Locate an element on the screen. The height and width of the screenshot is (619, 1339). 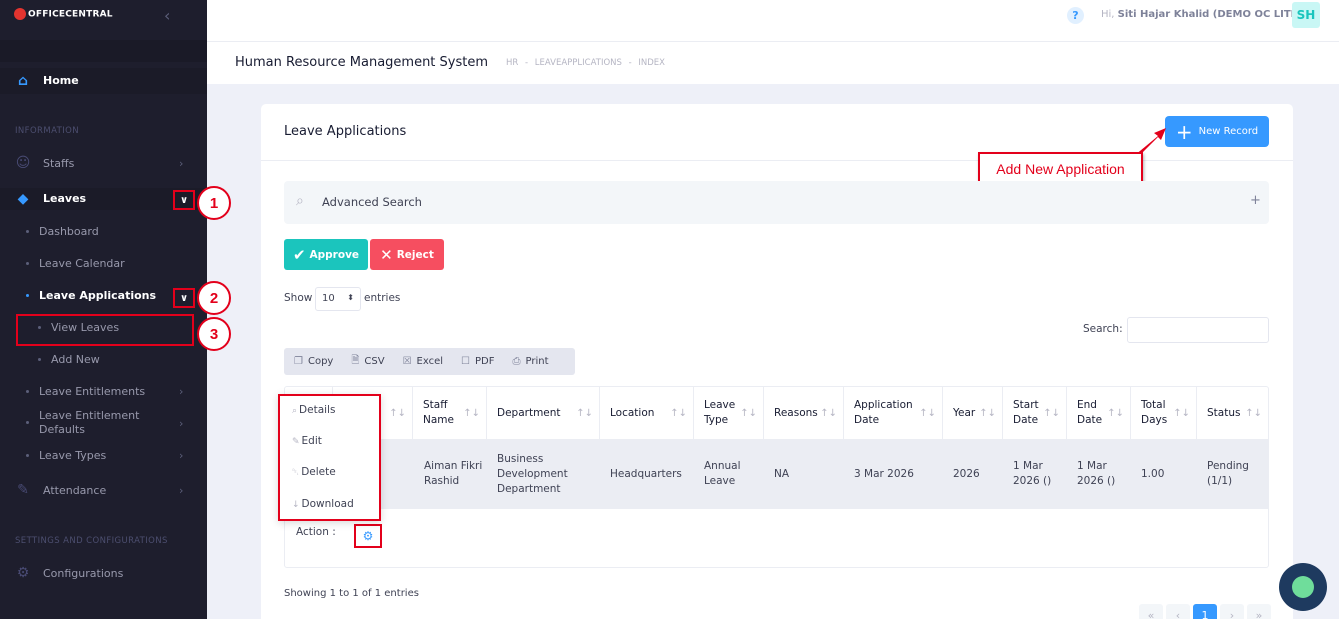
breadcrumb-item: HR is located at coordinates (512, 63).